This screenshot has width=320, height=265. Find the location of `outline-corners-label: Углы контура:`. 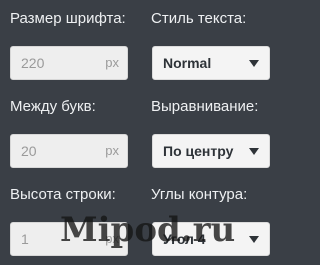

outline-corners-label: Углы контура: is located at coordinates (199, 194).